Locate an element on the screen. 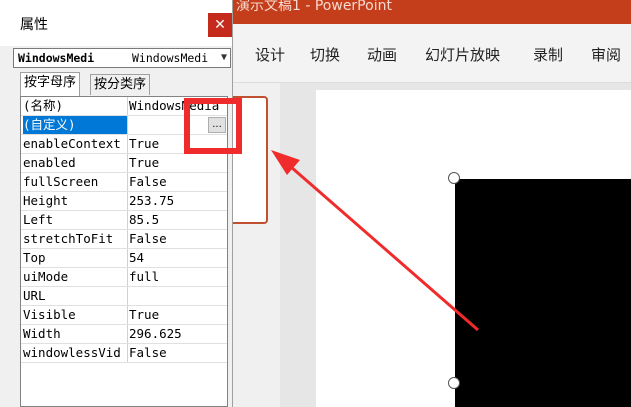 Image resolution: width=631 pixels, height=407 pixels. annotation-arrow-icon is located at coordinates (375, 241).